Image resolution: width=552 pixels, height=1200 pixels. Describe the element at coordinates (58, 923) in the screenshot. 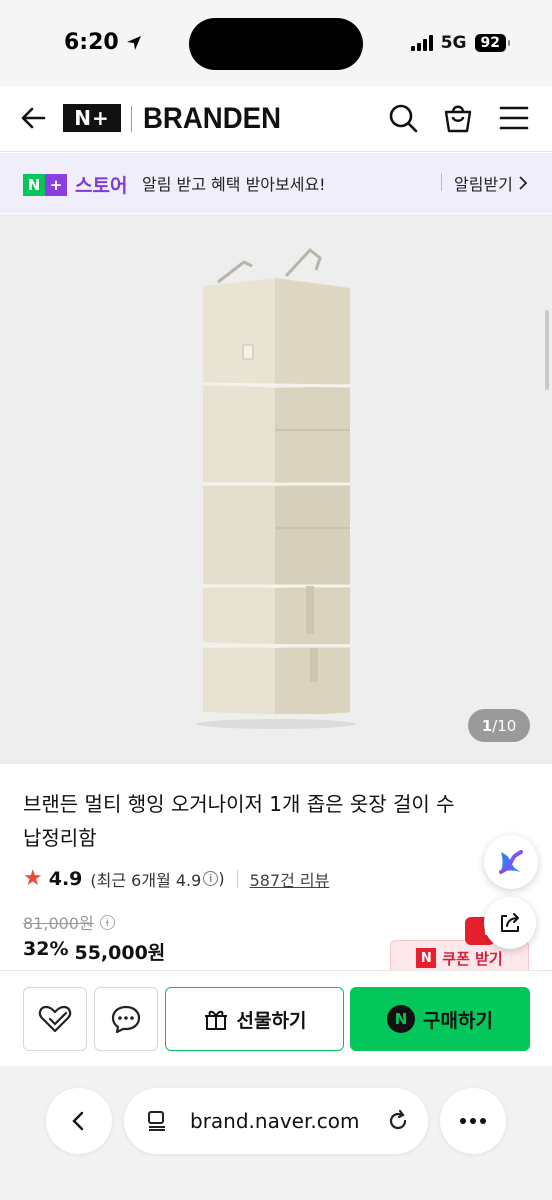

I see `original-price-value: 81,000원` at that location.